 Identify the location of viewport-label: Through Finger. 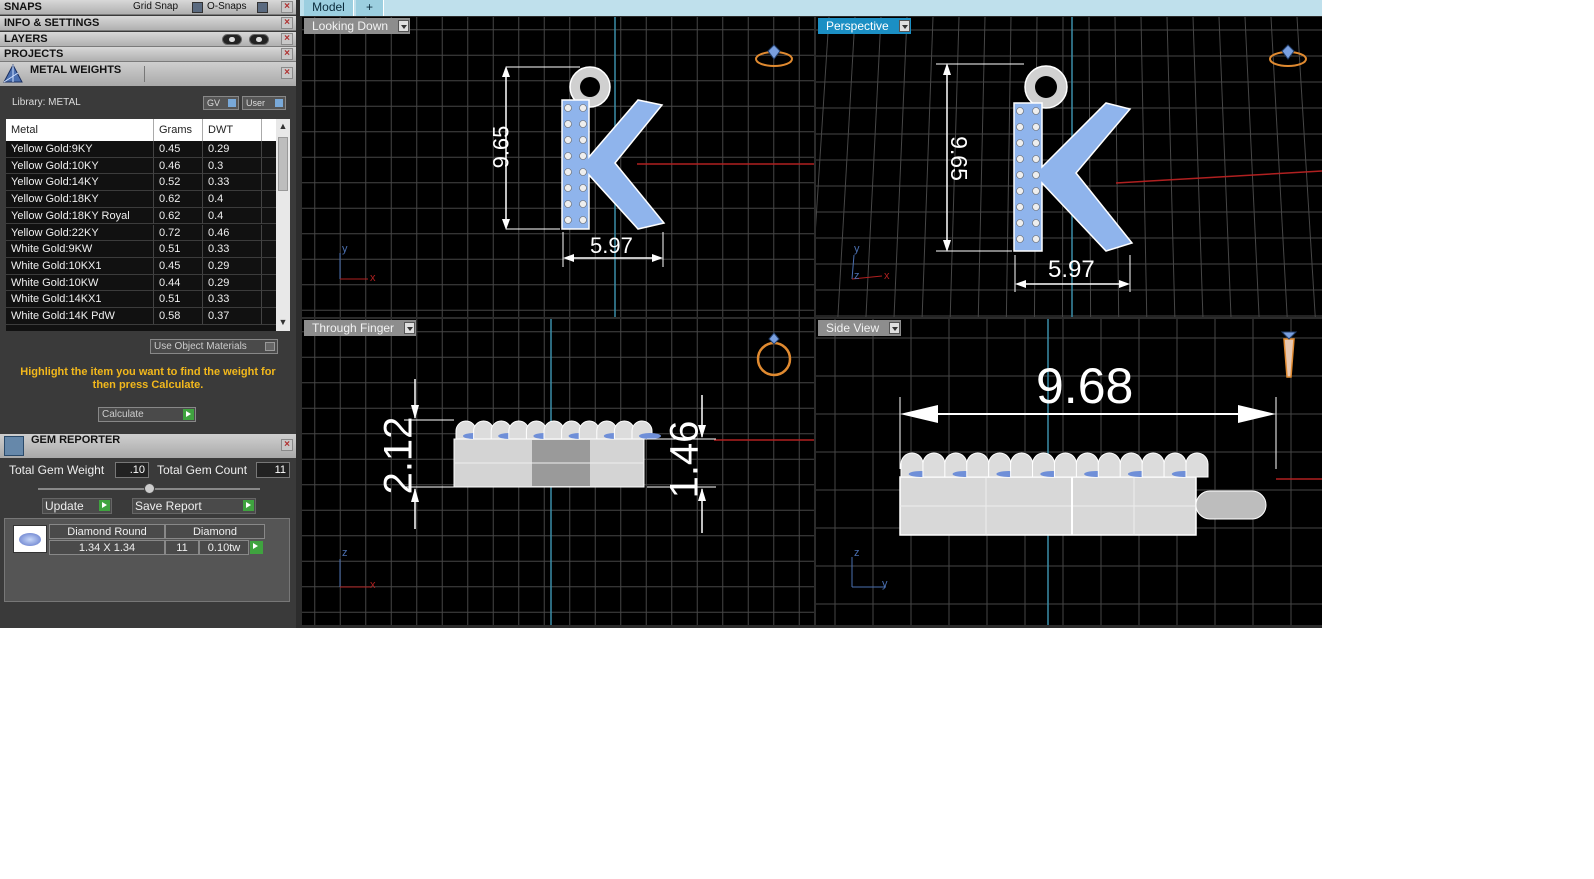
(360, 328).